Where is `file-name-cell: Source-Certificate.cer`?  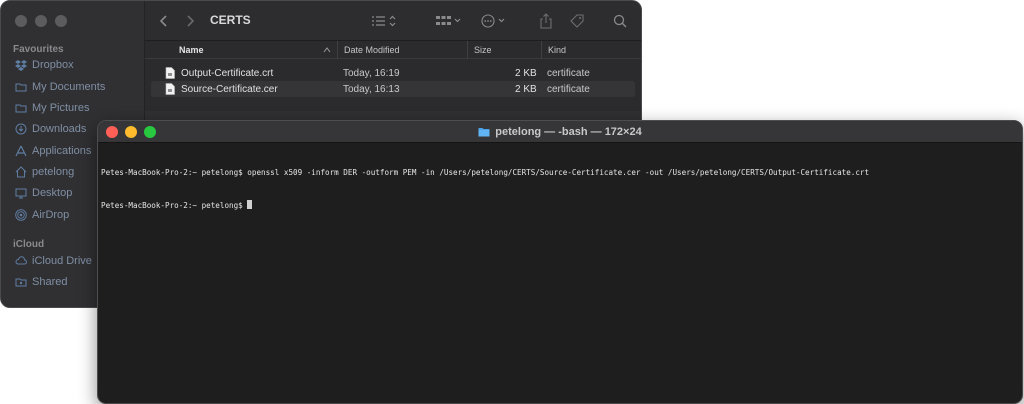 file-name-cell: Source-Certificate.cer is located at coordinates (221, 89).